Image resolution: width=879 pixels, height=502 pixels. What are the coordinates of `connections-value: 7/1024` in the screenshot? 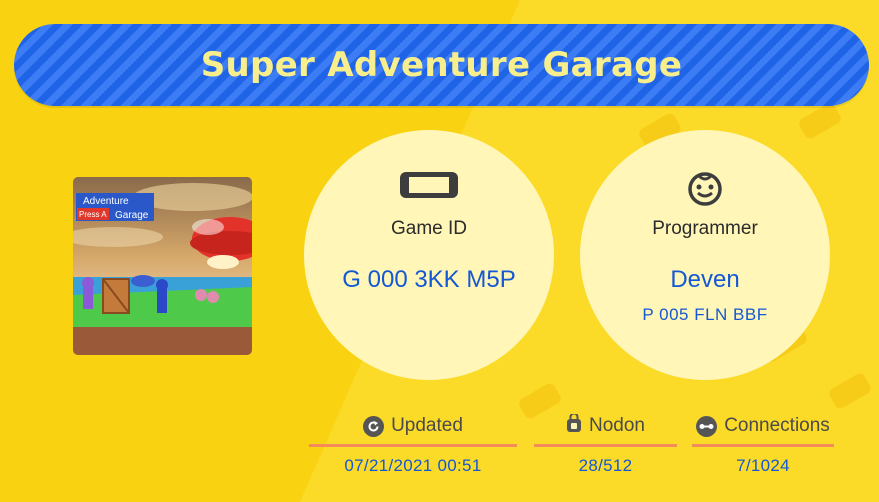 It's located at (763, 465).